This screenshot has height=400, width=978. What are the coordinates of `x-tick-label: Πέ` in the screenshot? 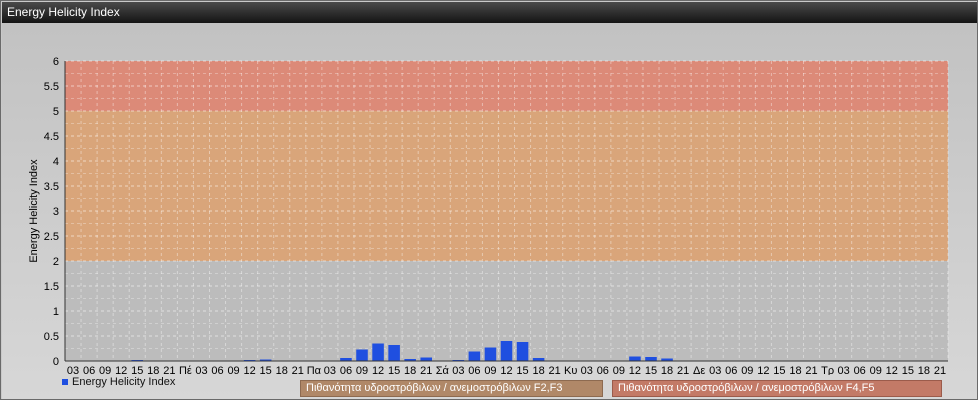 It's located at (185, 370).